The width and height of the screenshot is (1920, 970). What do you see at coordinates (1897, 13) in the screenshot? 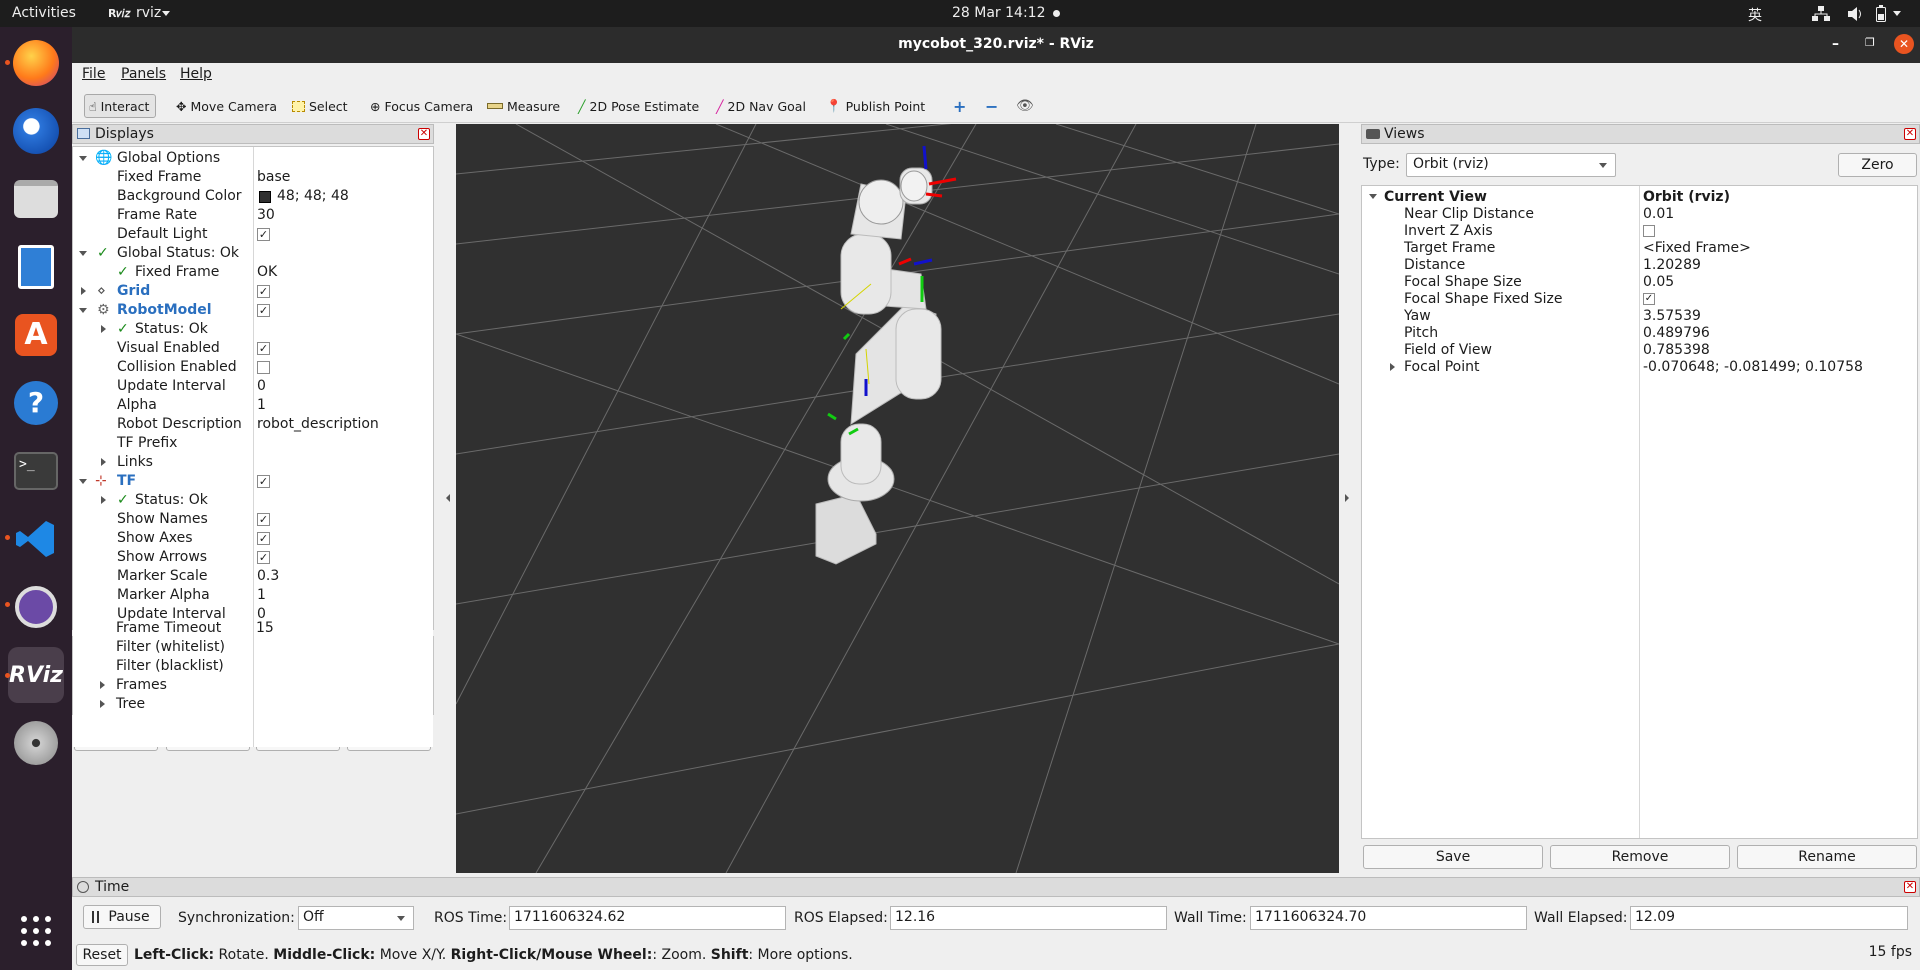
I see `system-menu-arrow-icon` at bounding box center [1897, 13].